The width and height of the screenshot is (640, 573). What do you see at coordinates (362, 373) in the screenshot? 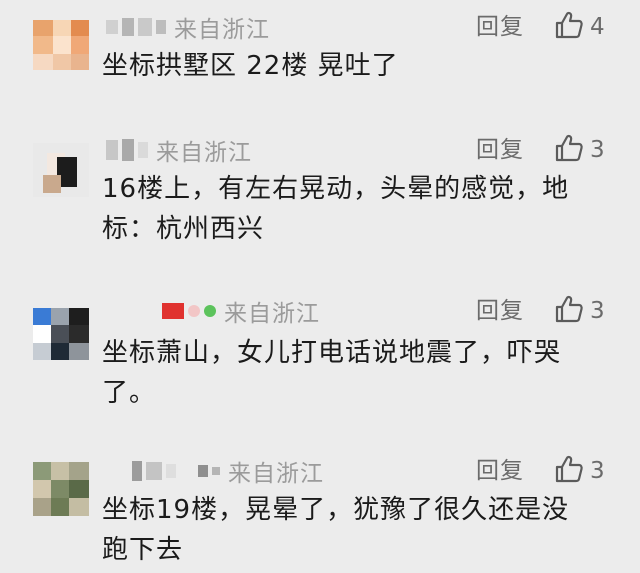
I see `comment-text: 坐标萧山，女儿打电话说地震了，吓哭 了。` at bounding box center [362, 373].